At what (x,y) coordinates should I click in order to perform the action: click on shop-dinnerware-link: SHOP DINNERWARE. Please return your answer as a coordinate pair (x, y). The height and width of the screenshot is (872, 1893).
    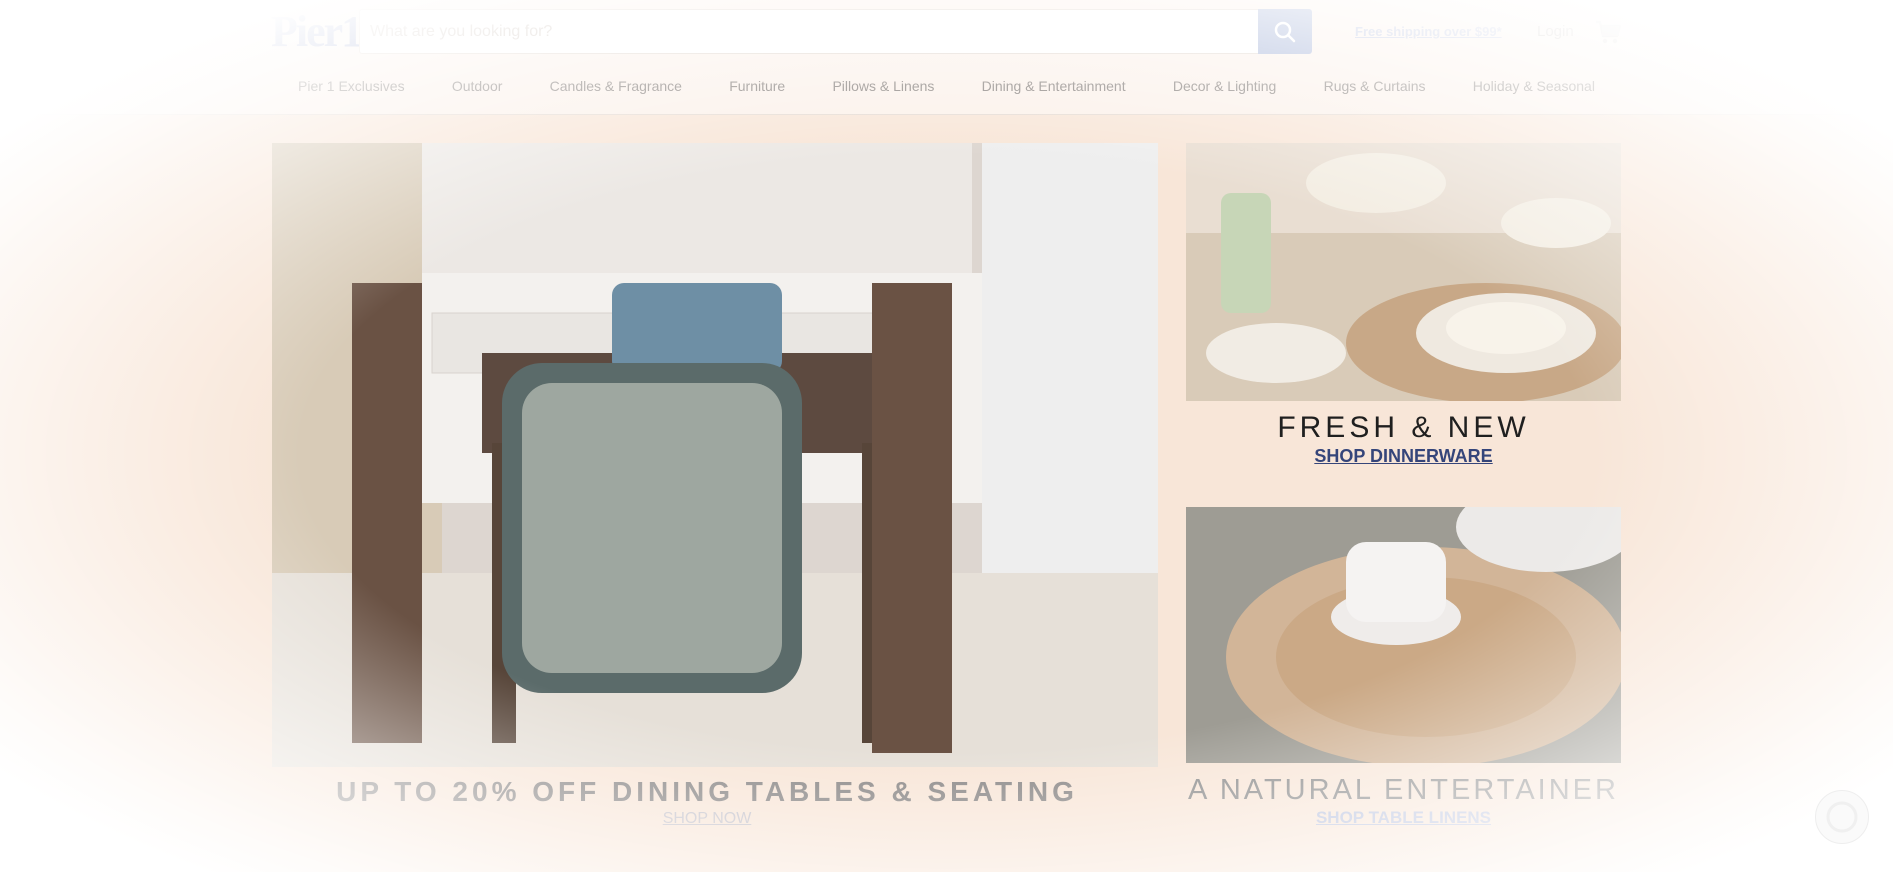
    Looking at the image, I should click on (1403, 456).